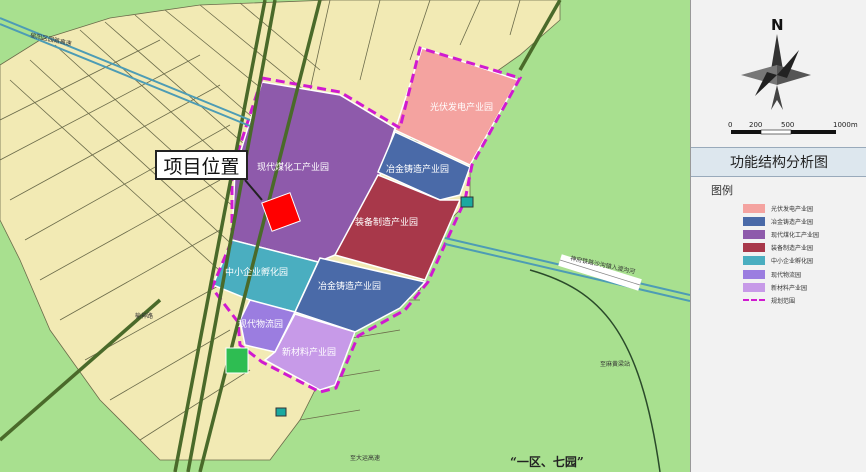  What do you see at coordinates (769, 300) in the screenshot?
I see `legend-item: 规划范围` at bounding box center [769, 300].